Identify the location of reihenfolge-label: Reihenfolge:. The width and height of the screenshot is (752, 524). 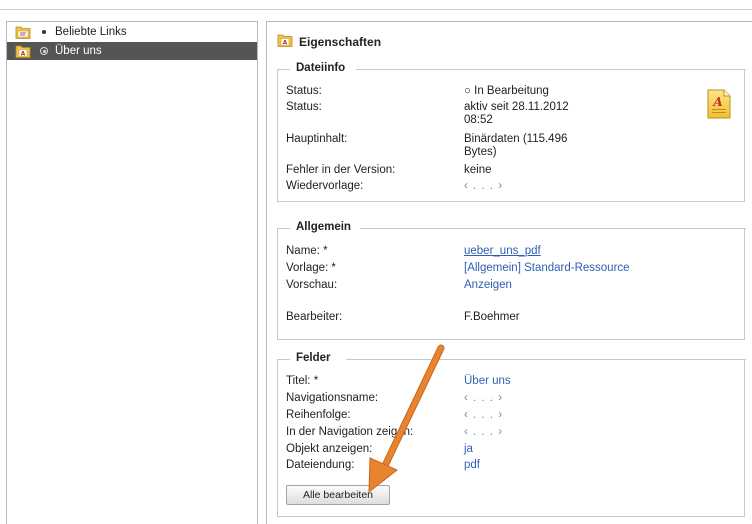
(318, 415).